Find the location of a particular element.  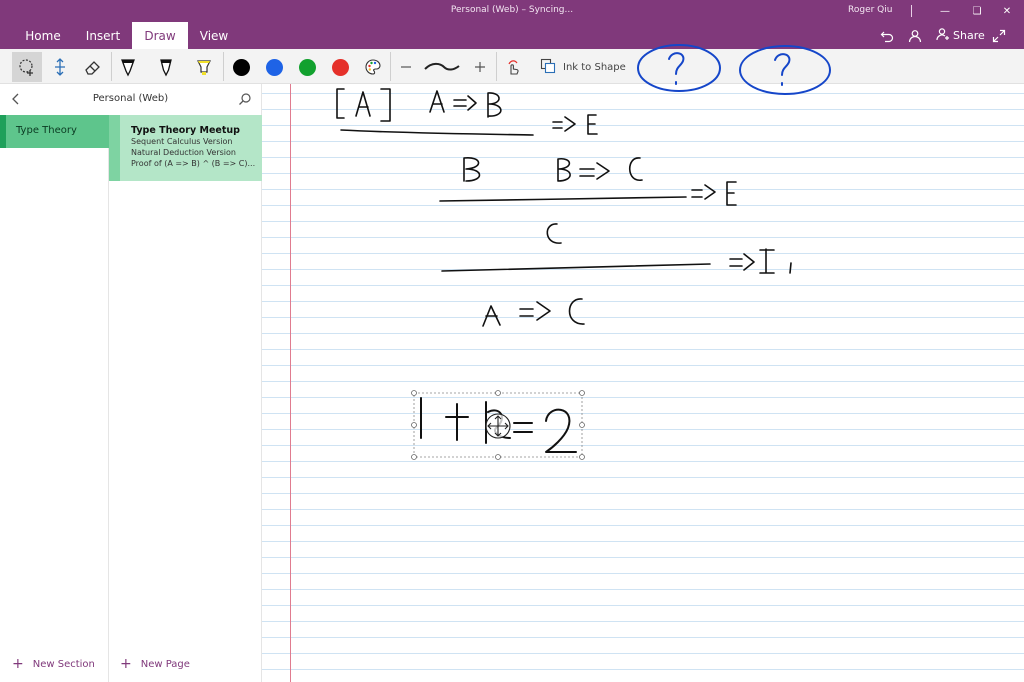

tab-draw: Draw is located at coordinates (160, 35).